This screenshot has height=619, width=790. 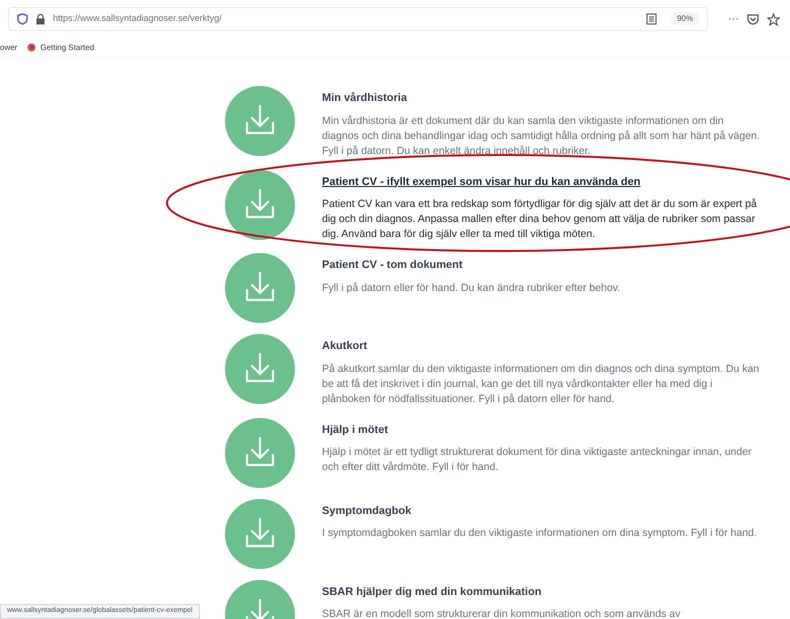 What do you see at coordinates (753, 19) in the screenshot?
I see `pocket-icon` at bounding box center [753, 19].